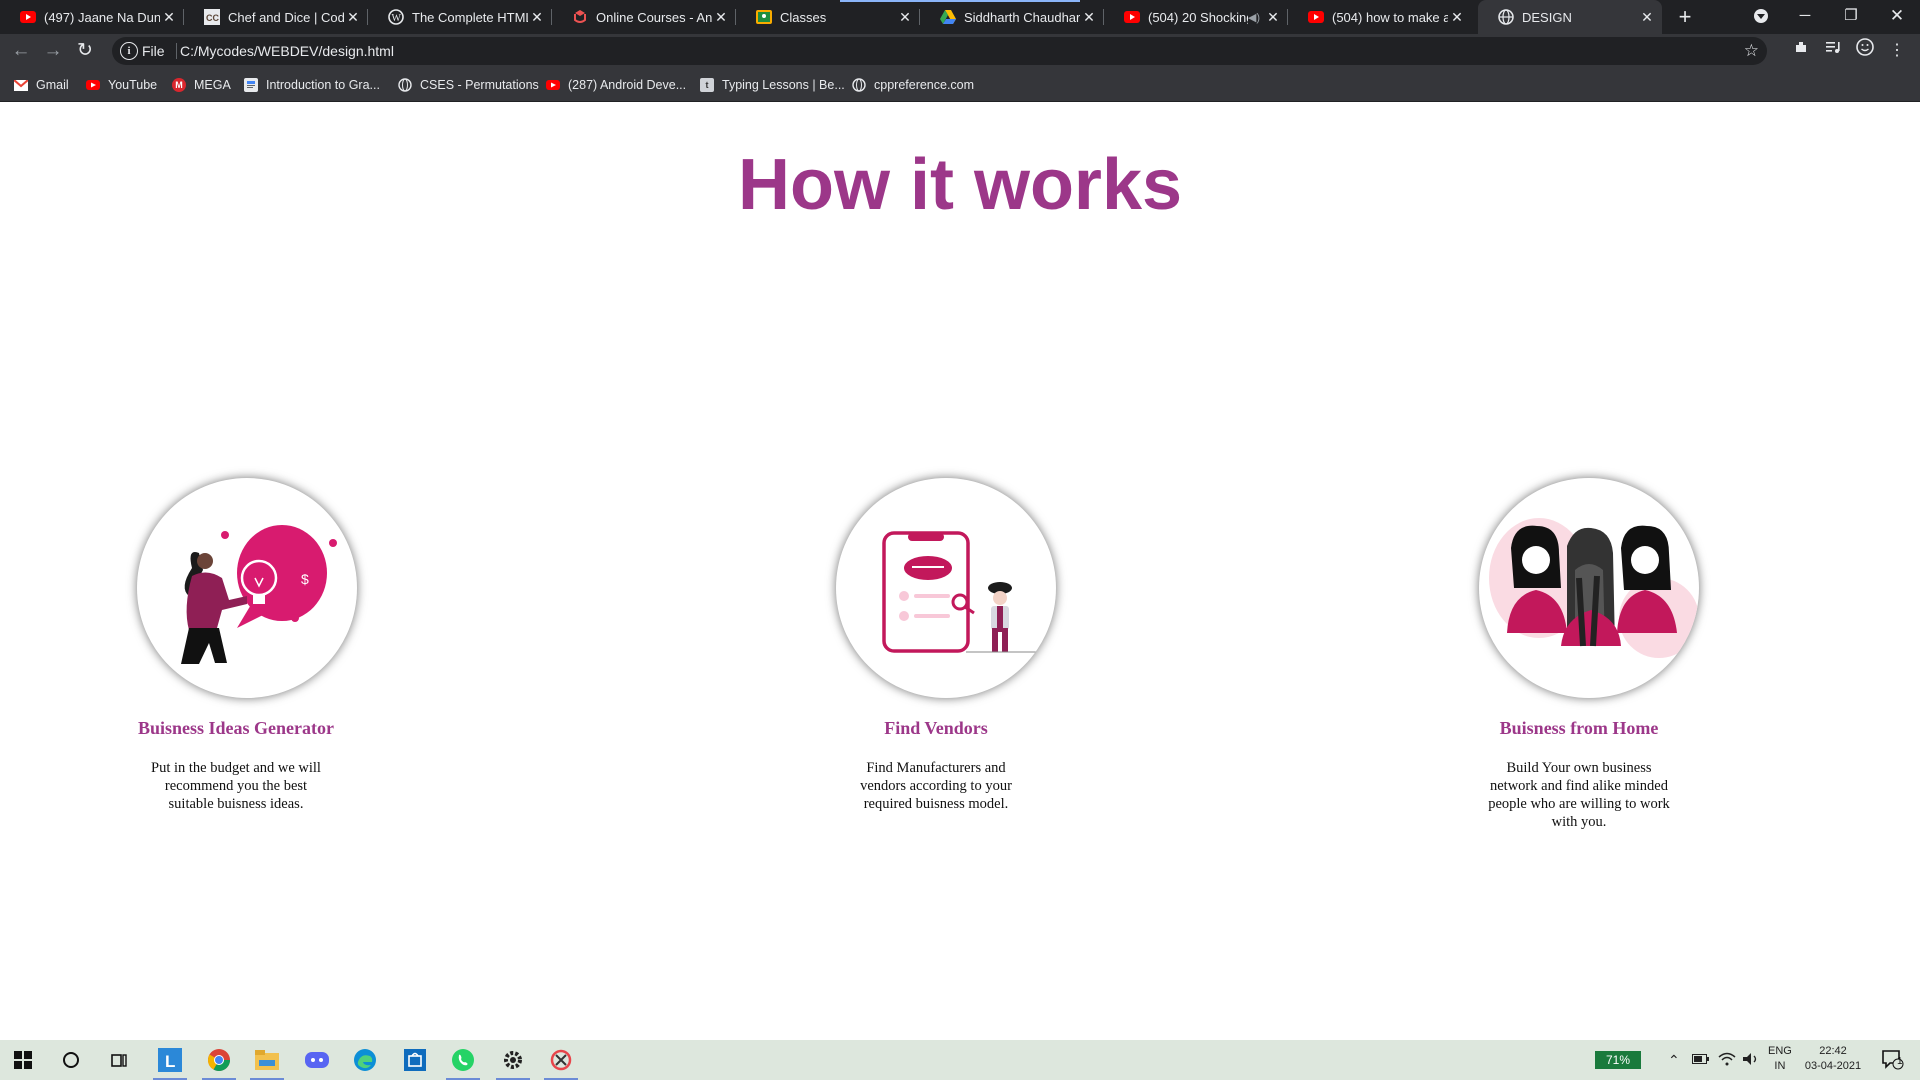 The image size is (1920, 1080). What do you see at coordinates (170, 1060) in the screenshot?
I see `l-app-icon: L` at bounding box center [170, 1060].